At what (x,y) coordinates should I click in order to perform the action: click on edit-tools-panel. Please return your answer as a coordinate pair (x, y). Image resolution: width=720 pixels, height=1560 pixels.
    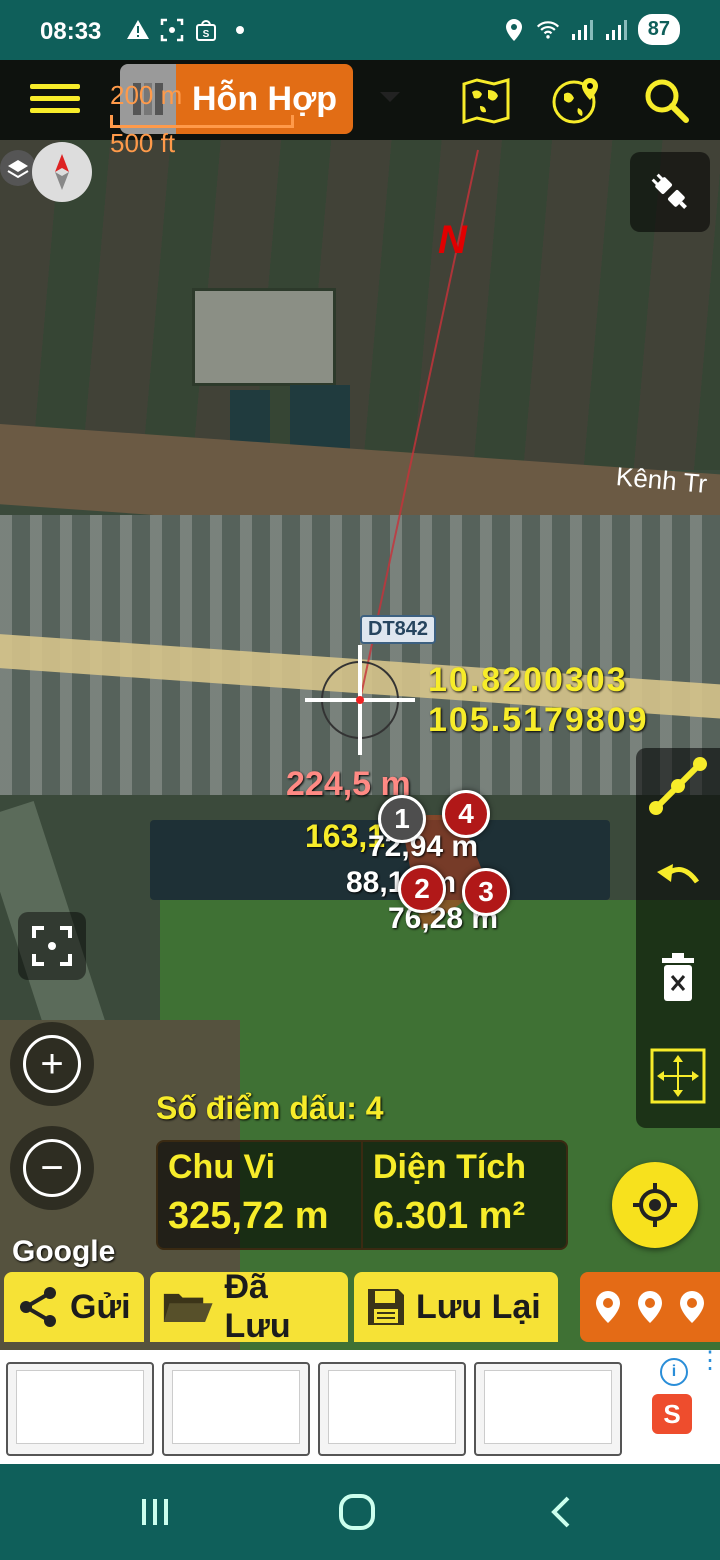
    Looking at the image, I should click on (678, 938).